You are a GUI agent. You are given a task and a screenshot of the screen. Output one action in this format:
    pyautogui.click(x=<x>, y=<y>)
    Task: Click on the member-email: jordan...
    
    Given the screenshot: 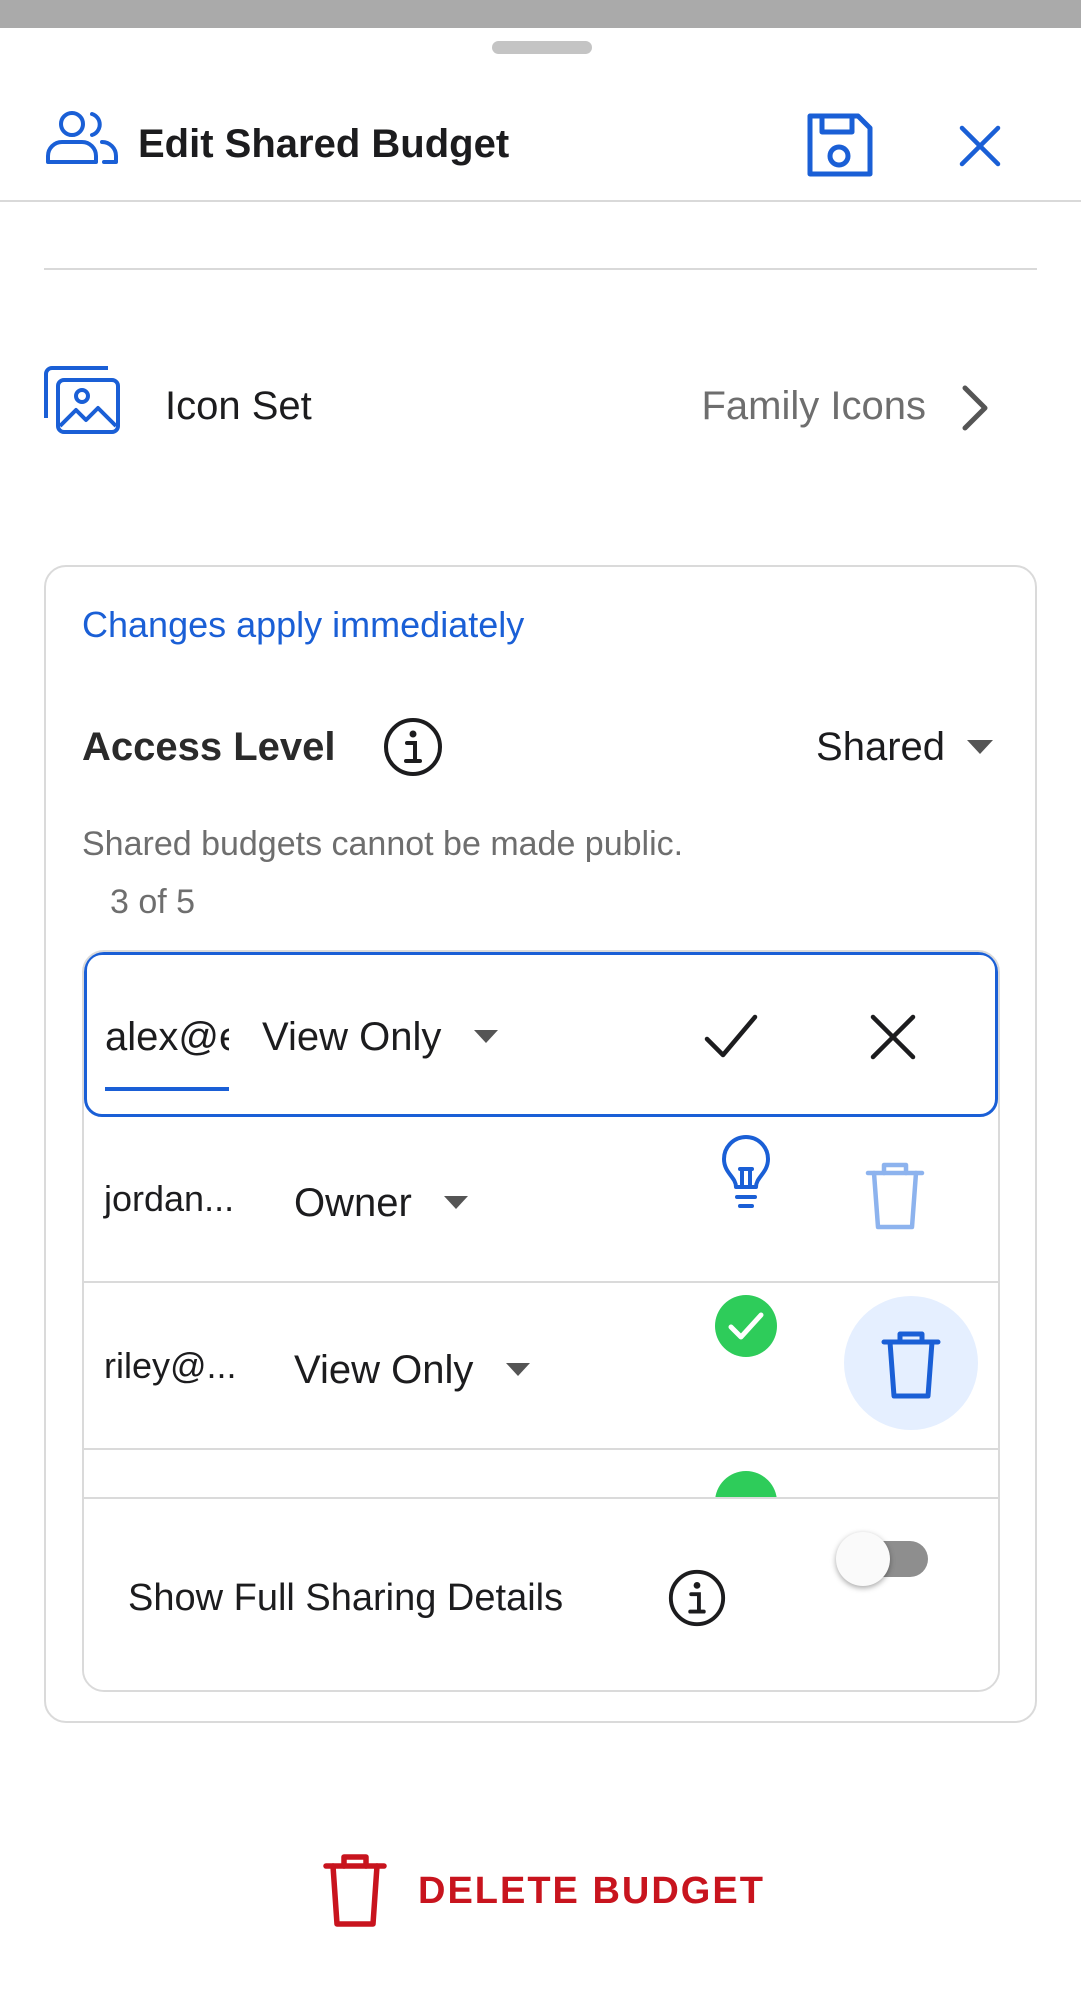 What is the action you would take?
    pyautogui.click(x=169, y=1198)
    